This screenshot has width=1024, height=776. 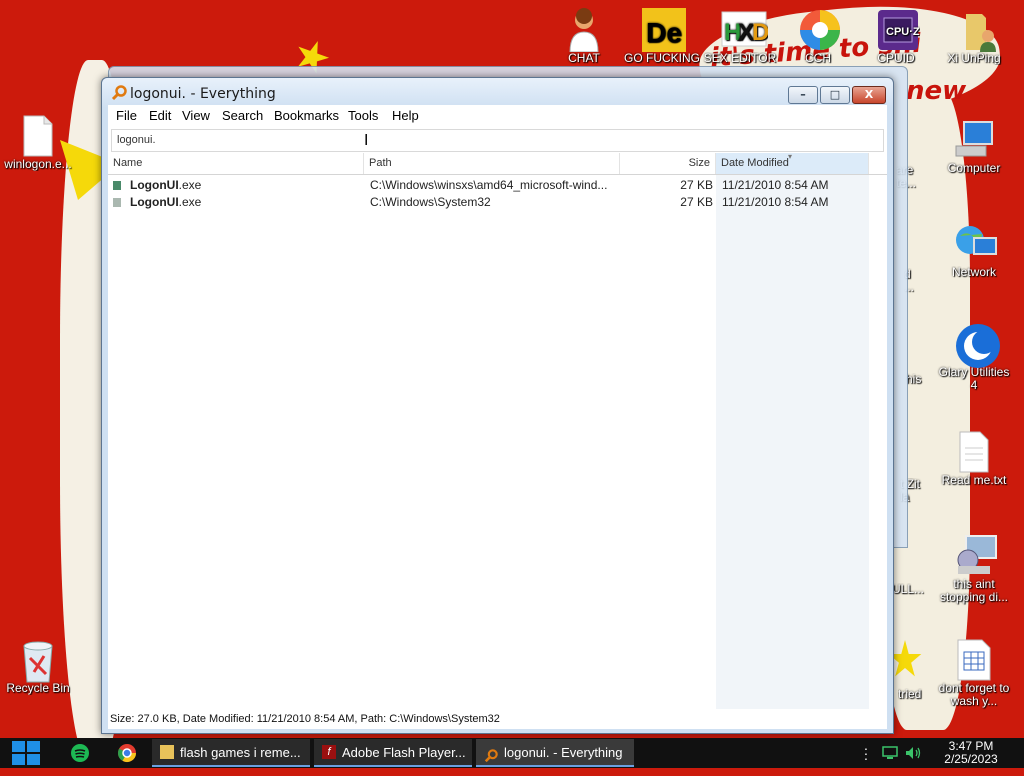 What do you see at coordinates (869, 95) in the screenshot?
I see `close-button: X` at bounding box center [869, 95].